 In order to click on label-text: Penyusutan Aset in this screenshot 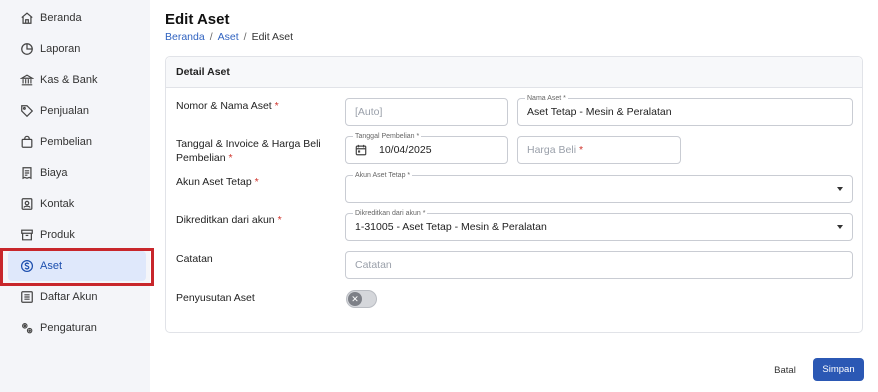, I will do `click(215, 298)`.